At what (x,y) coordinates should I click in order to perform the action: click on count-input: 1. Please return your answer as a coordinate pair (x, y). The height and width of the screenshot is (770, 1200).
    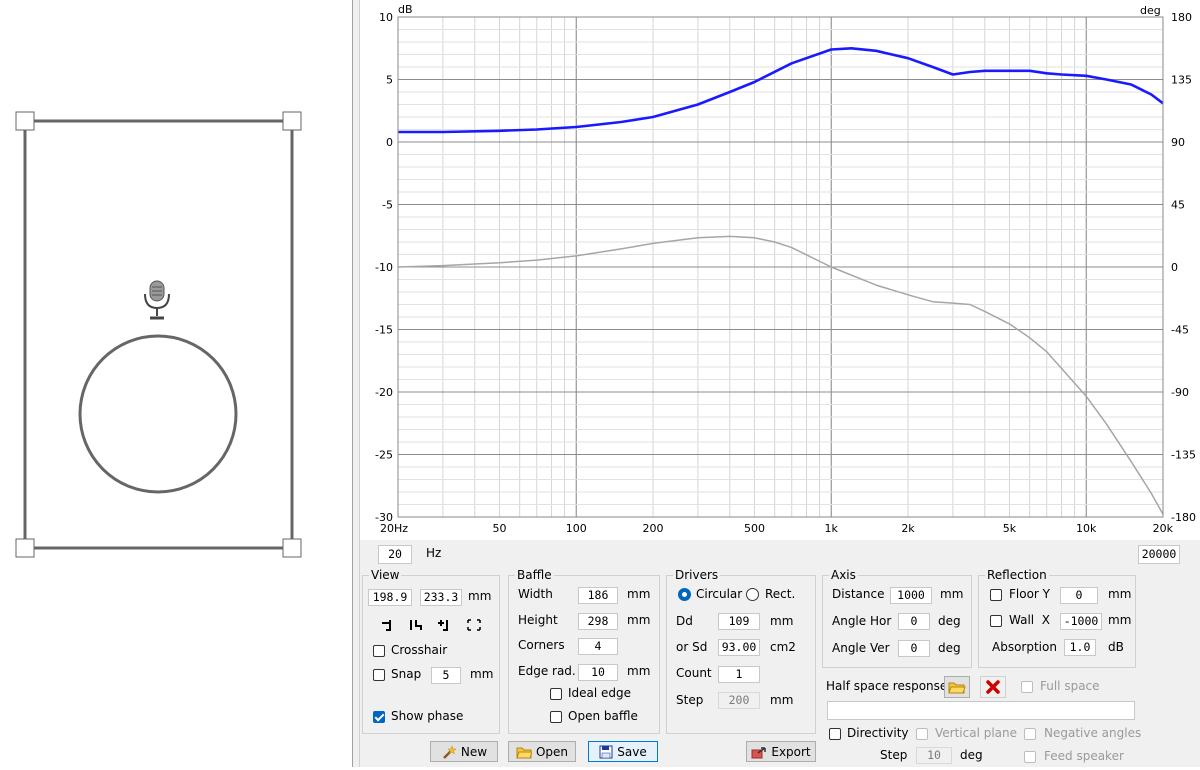
    Looking at the image, I should click on (739, 674).